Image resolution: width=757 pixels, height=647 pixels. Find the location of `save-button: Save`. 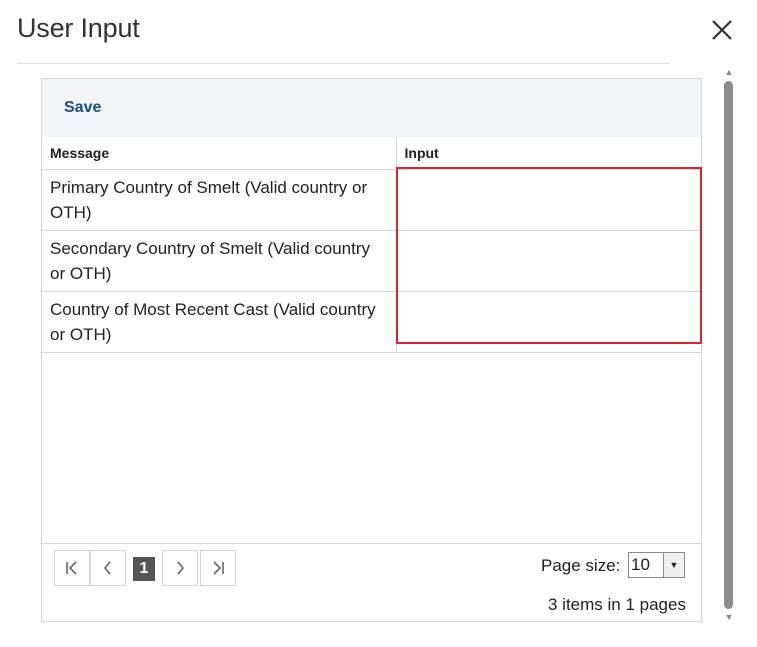

save-button: Save is located at coordinates (82, 108).